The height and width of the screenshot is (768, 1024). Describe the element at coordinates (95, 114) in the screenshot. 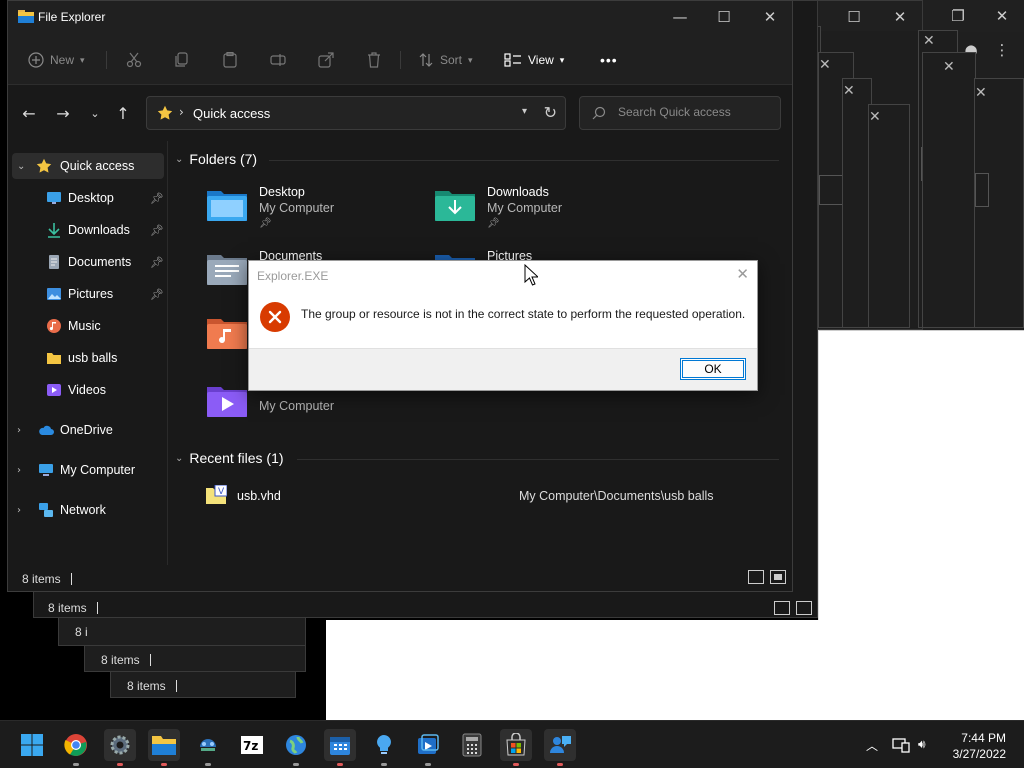

I see `recent-locations-icon: ⌄` at that location.